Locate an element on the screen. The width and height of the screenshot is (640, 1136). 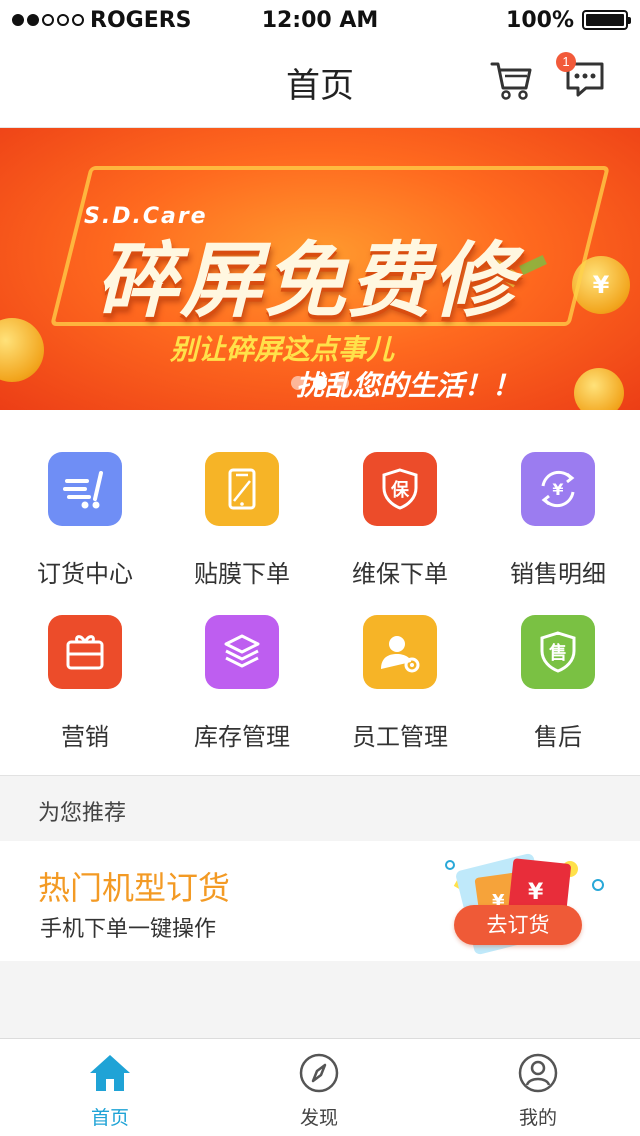
grid-item-film-order: 贴膜下单 is located at coordinates (242, 532).